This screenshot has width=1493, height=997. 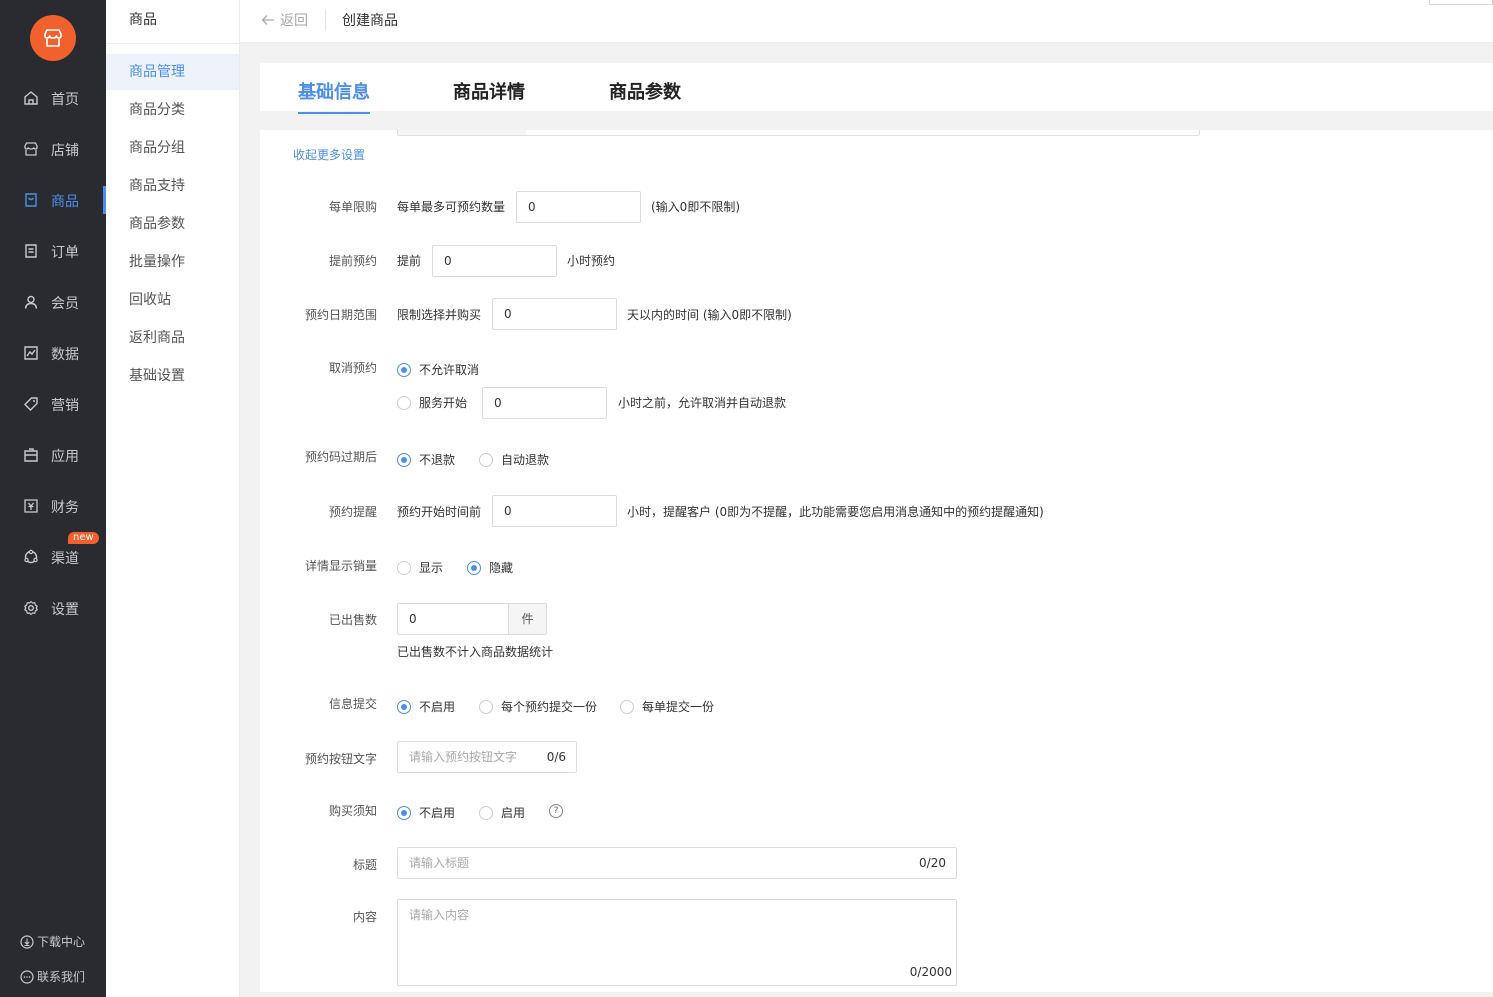 I want to click on date-value: 2022-06-27, so click(x=462, y=132).